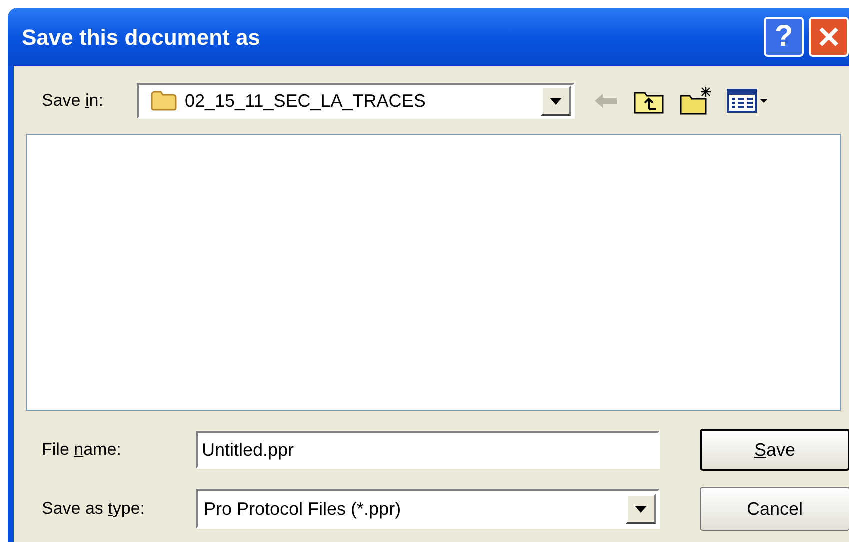 This screenshot has height=542, width=849. What do you see at coordinates (774, 509) in the screenshot?
I see `cancel-button: Cancel` at bounding box center [774, 509].